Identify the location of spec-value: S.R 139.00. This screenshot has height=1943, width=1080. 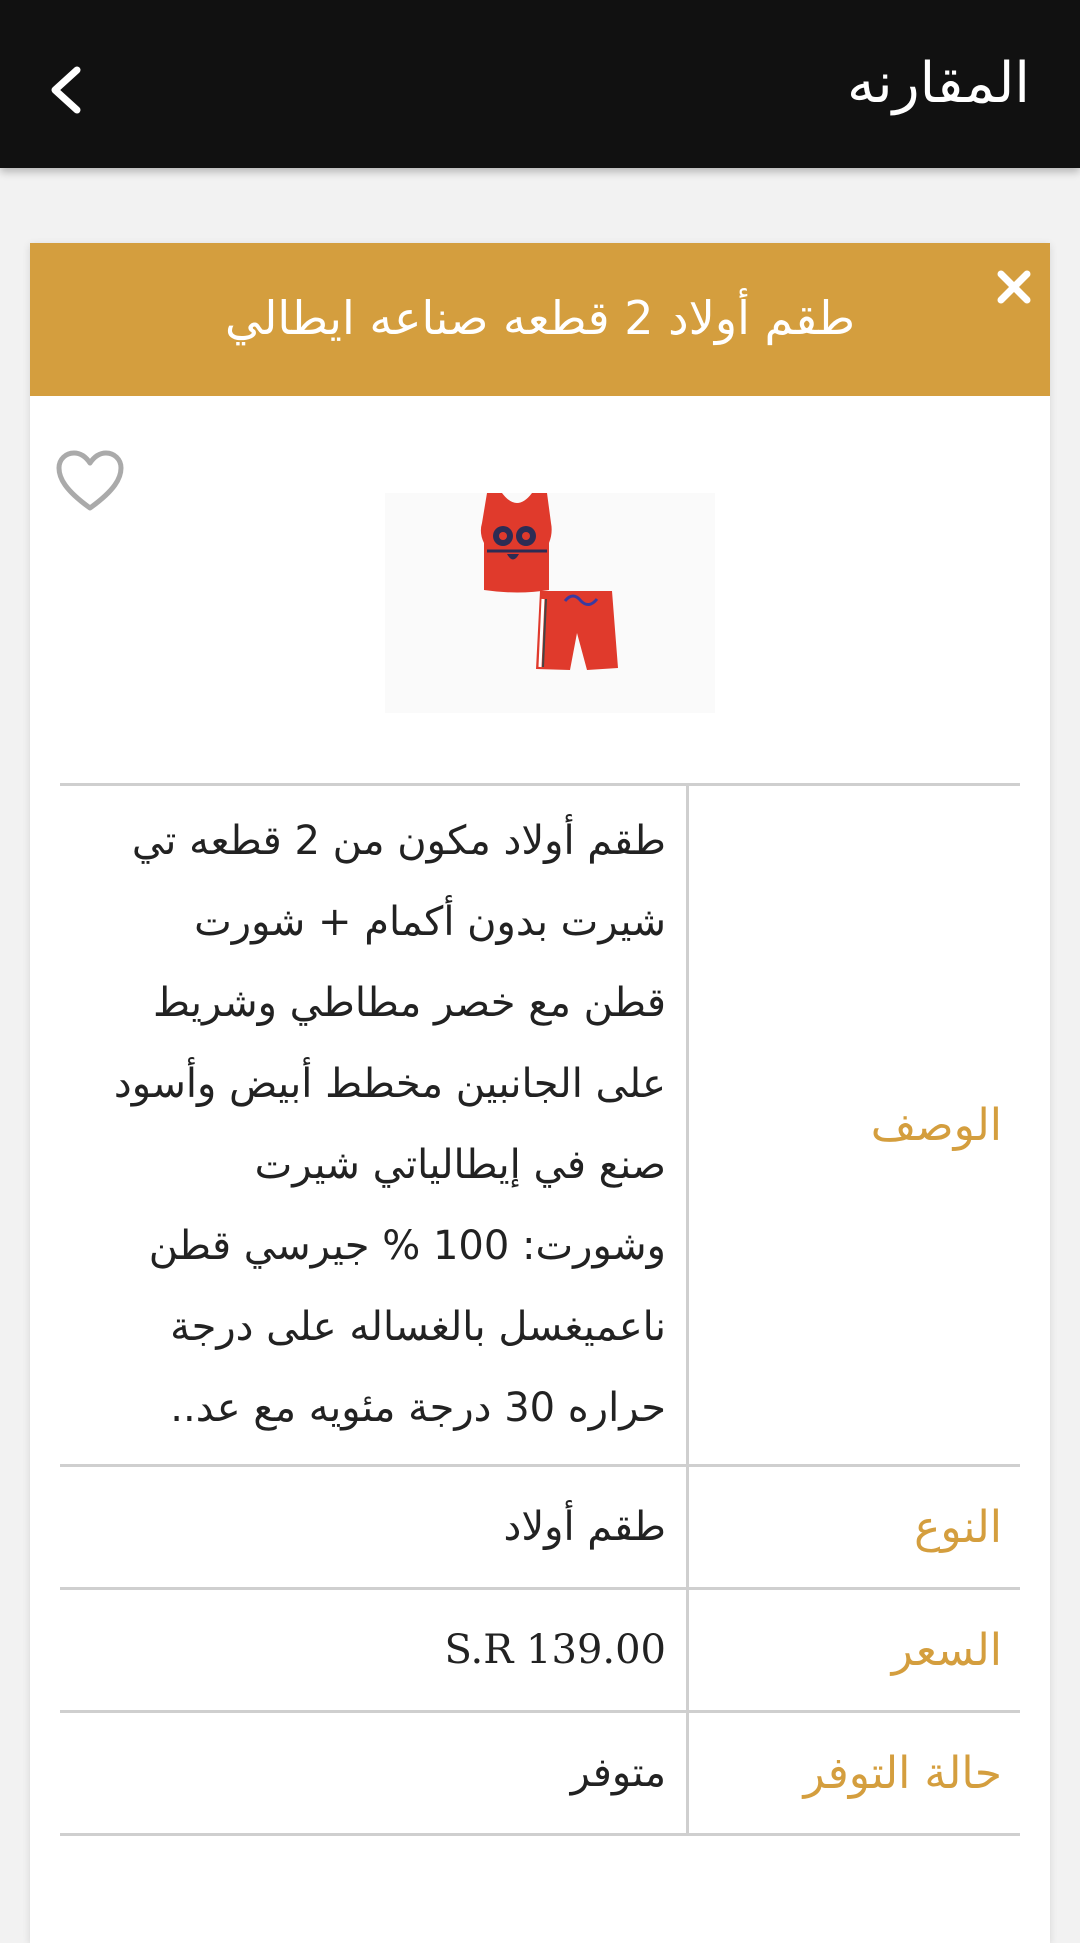
(555, 1650).